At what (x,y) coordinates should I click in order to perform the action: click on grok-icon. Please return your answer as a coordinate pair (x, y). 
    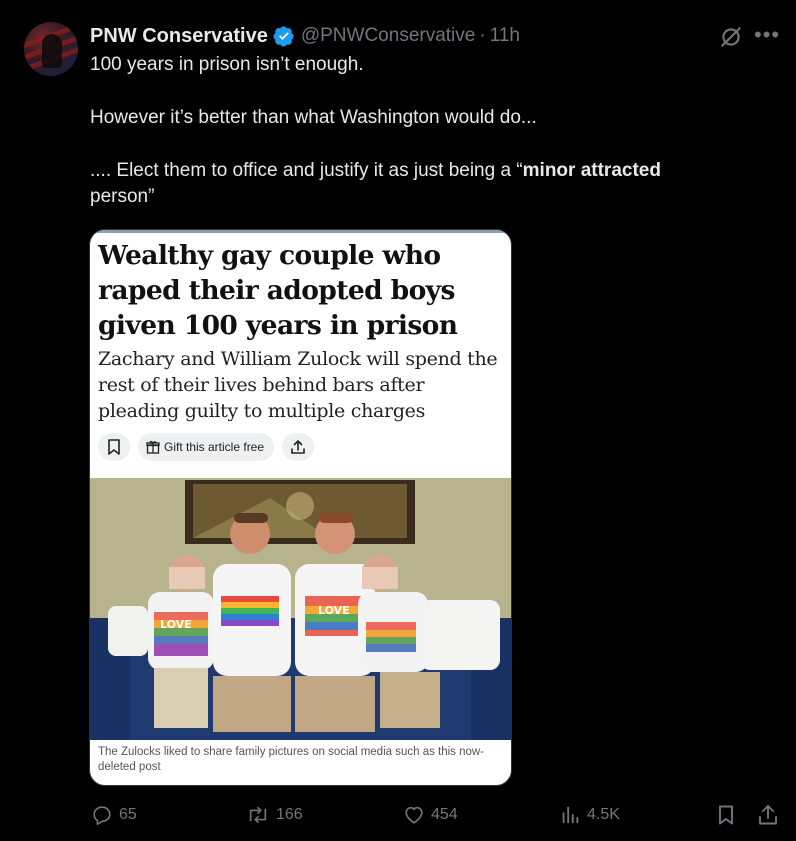
    Looking at the image, I should click on (731, 37).